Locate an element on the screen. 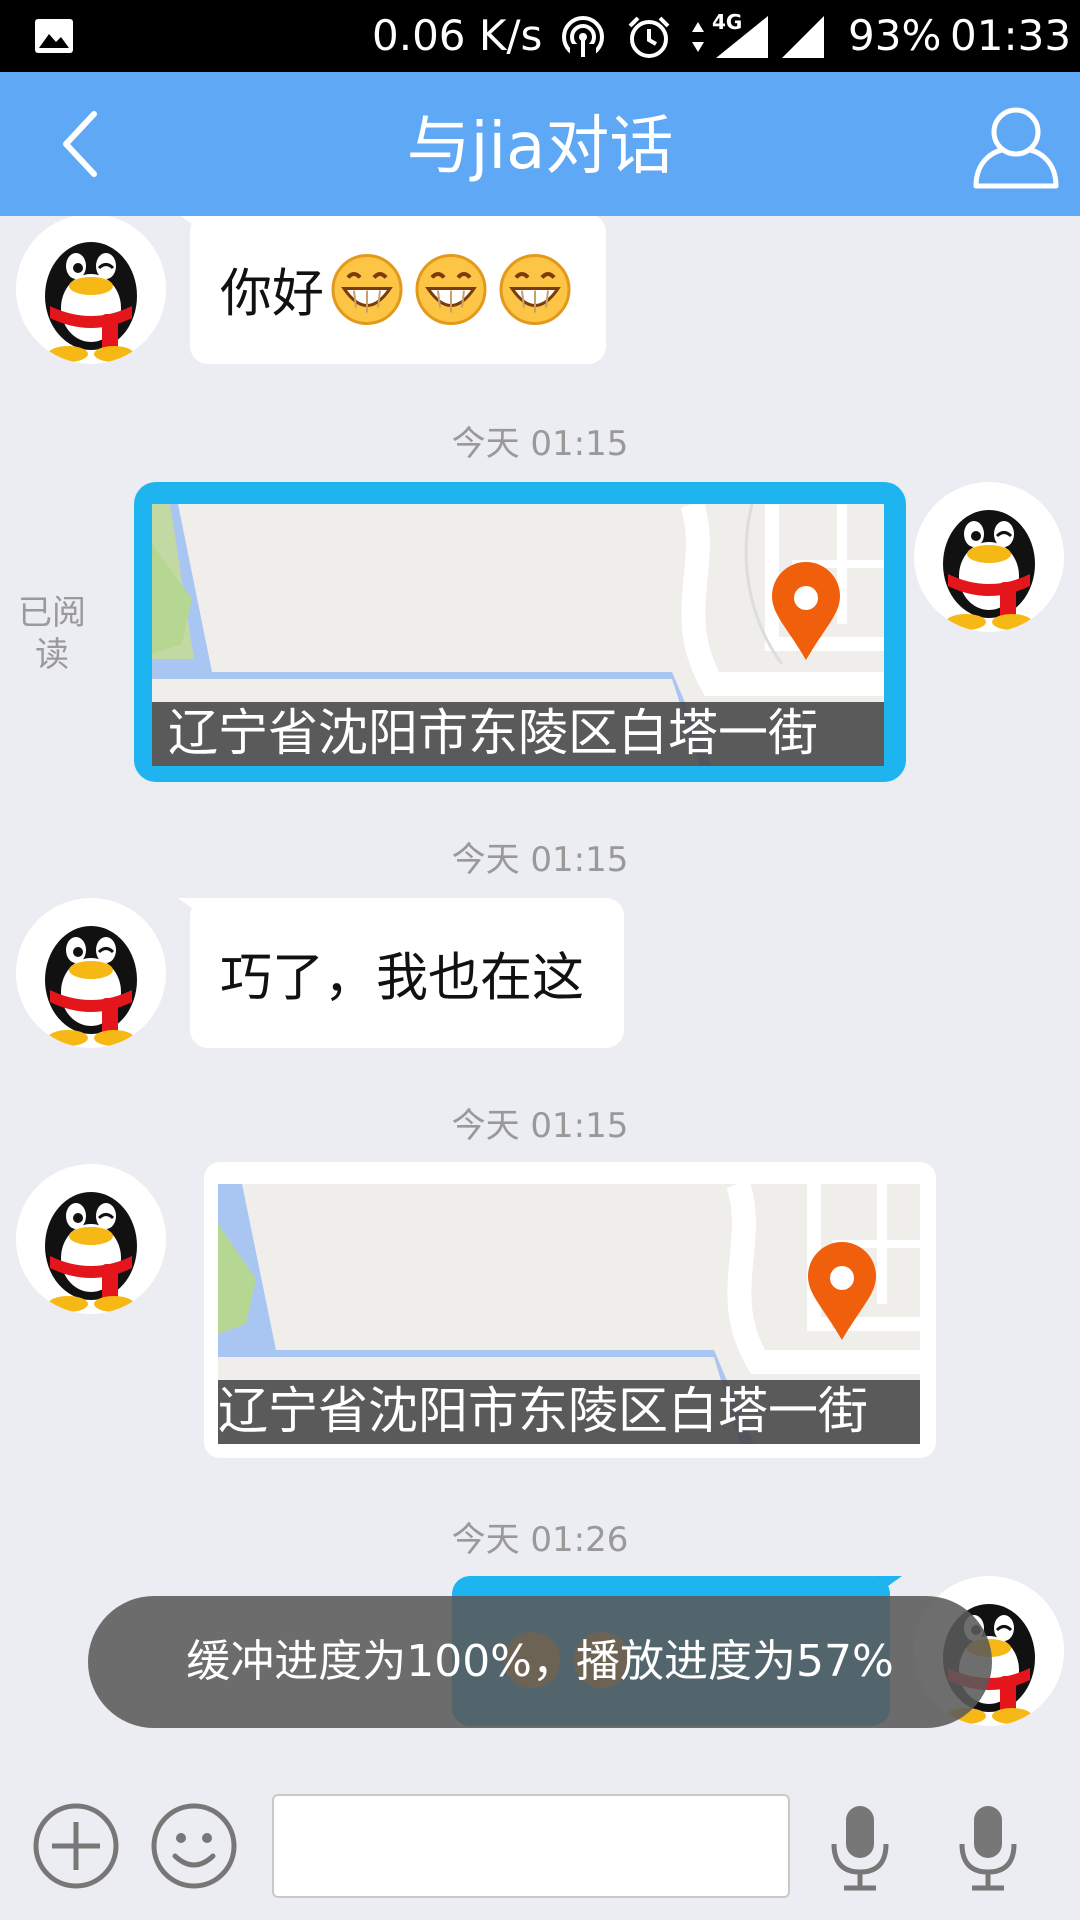 Image resolution: width=1080 pixels, height=1920 pixels. message-bubble: 你好 is located at coordinates (393, 290).